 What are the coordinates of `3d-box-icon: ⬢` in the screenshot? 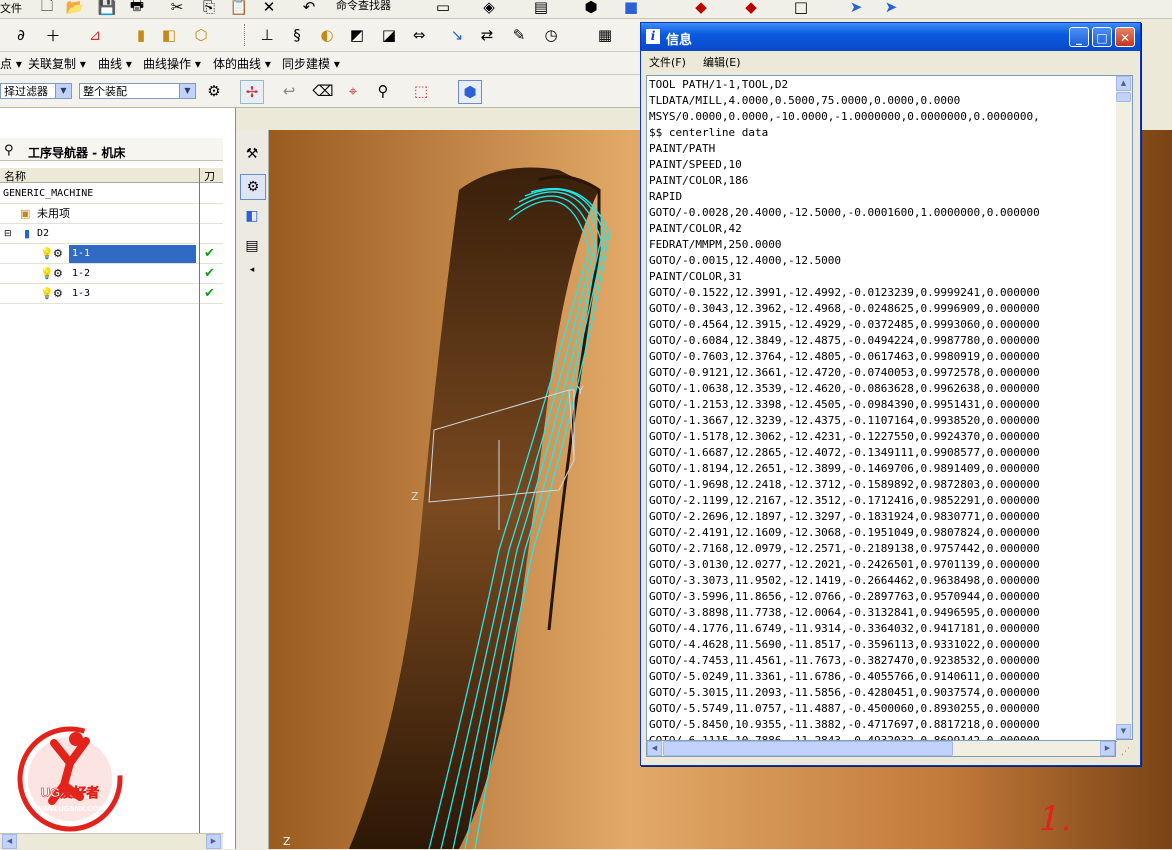 It's located at (470, 92).